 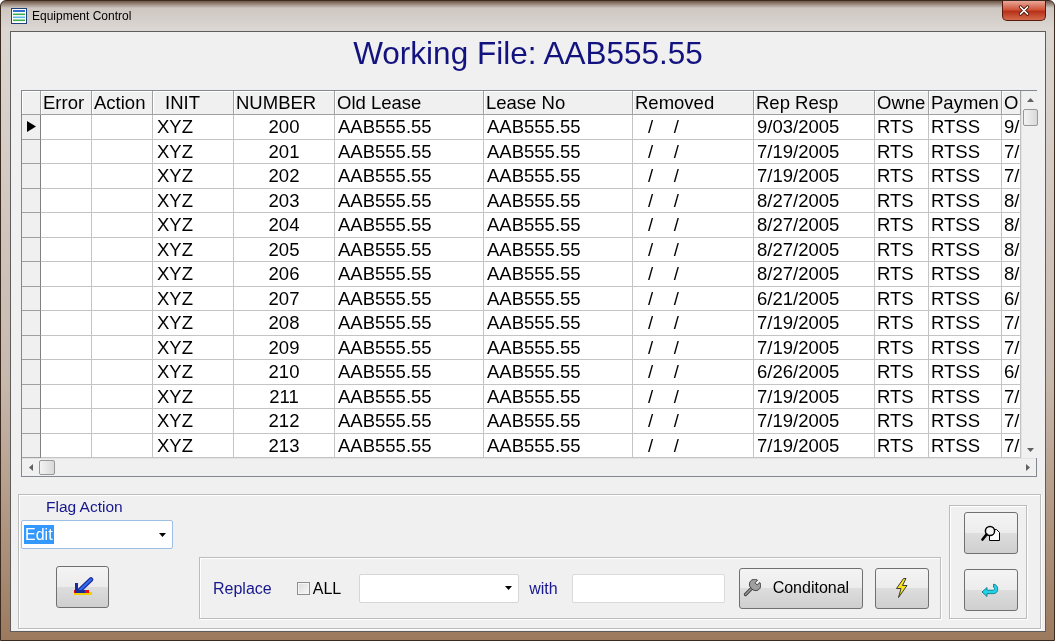 I want to click on vertical-scrollbar, so click(x=1030, y=274).